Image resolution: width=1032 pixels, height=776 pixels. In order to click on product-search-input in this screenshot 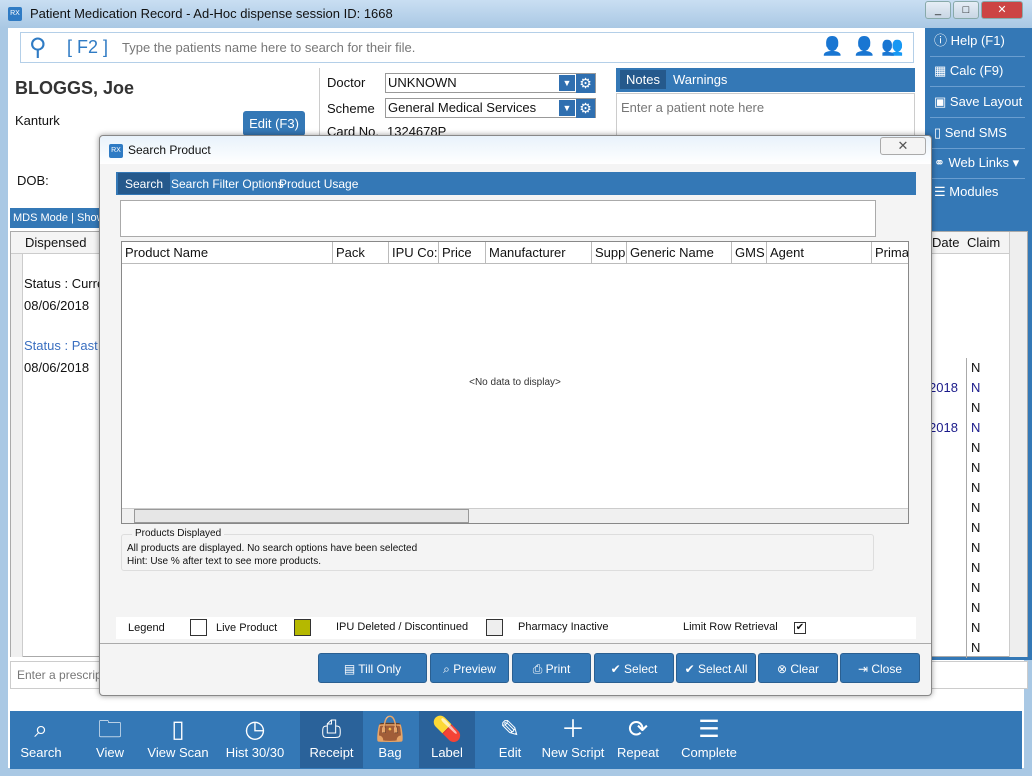, I will do `click(498, 218)`.